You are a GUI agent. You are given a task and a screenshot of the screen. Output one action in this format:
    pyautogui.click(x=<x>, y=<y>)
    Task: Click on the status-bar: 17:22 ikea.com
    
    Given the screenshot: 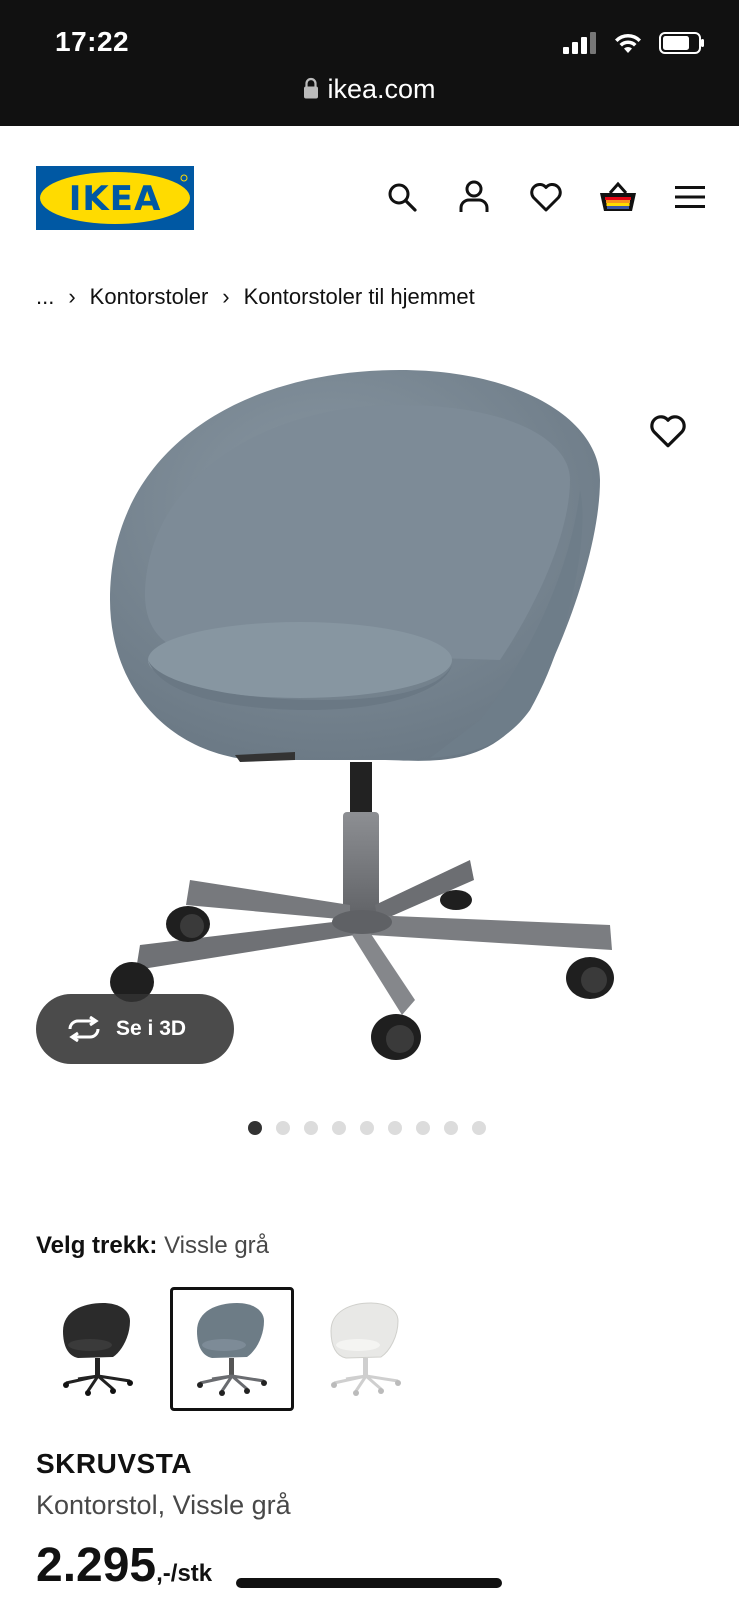 What is the action you would take?
    pyautogui.click(x=369, y=63)
    